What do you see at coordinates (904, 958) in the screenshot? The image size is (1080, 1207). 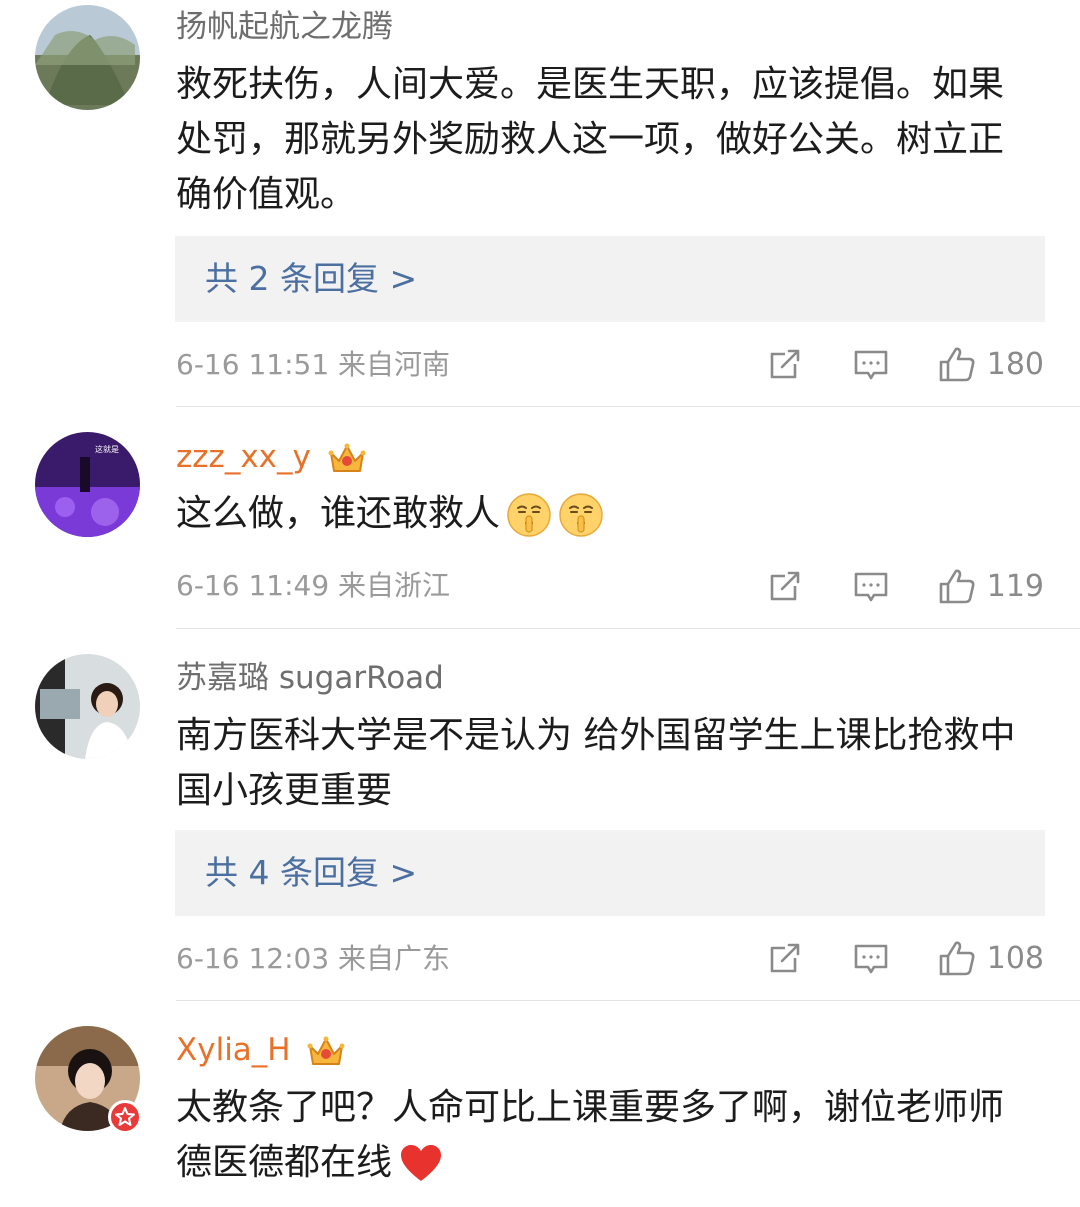 I see `action-bar: 108` at bounding box center [904, 958].